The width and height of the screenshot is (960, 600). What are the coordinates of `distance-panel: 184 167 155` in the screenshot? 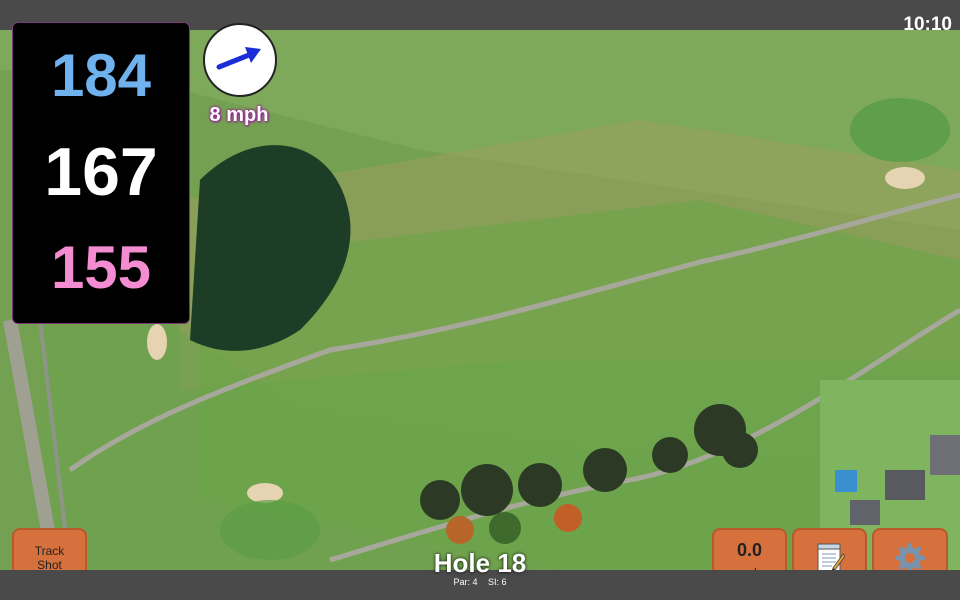 It's located at (101, 173).